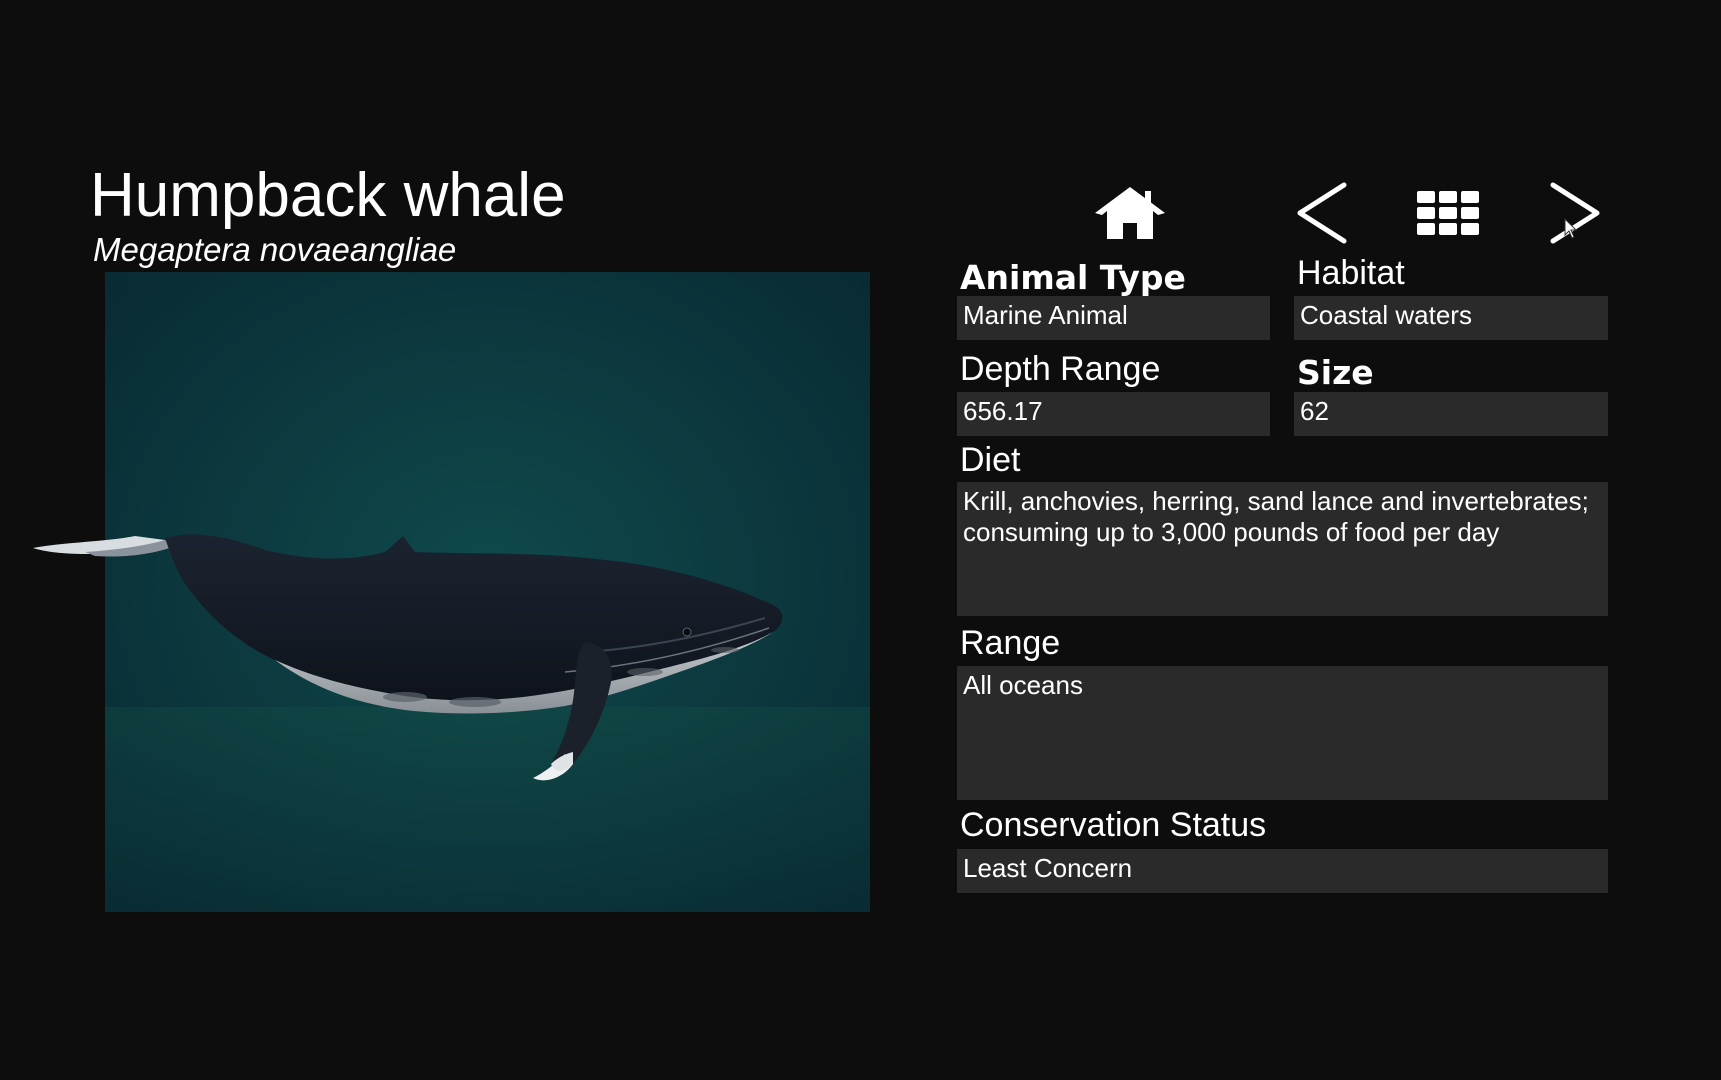 This screenshot has width=1721, height=1080. I want to click on chevron-left-icon, so click(1322, 213).